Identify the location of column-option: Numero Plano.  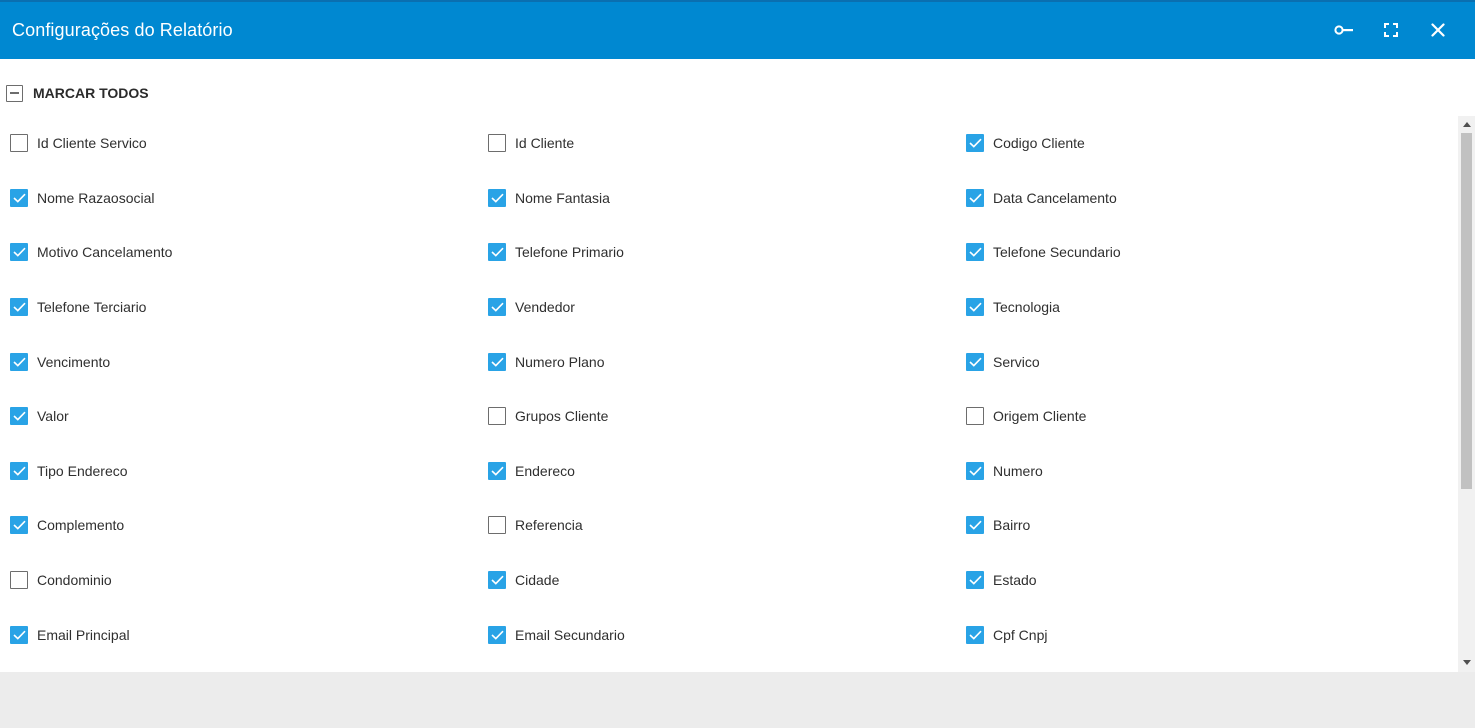
(727, 361).